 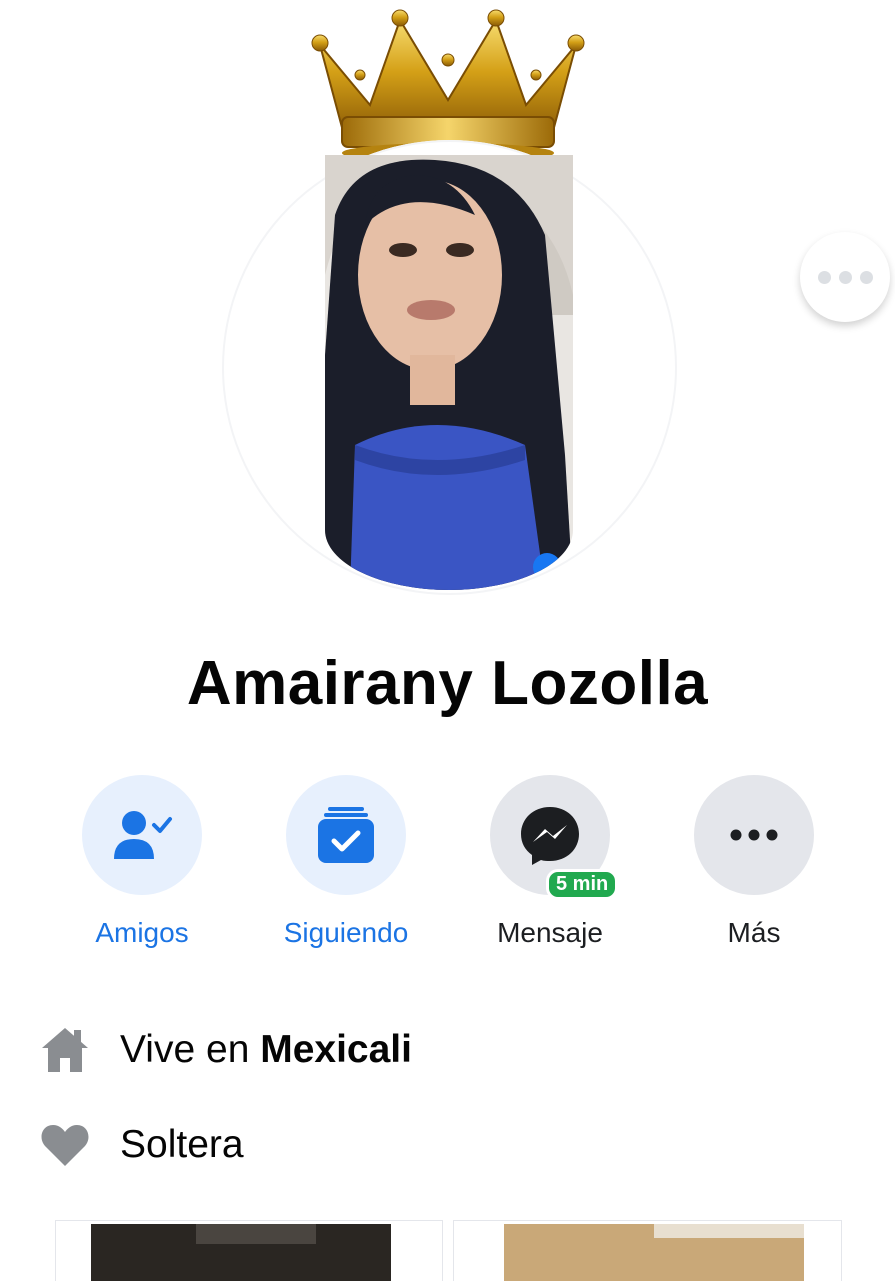 I want to click on relationship-text: Soltera, so click(x=182, y=1144).